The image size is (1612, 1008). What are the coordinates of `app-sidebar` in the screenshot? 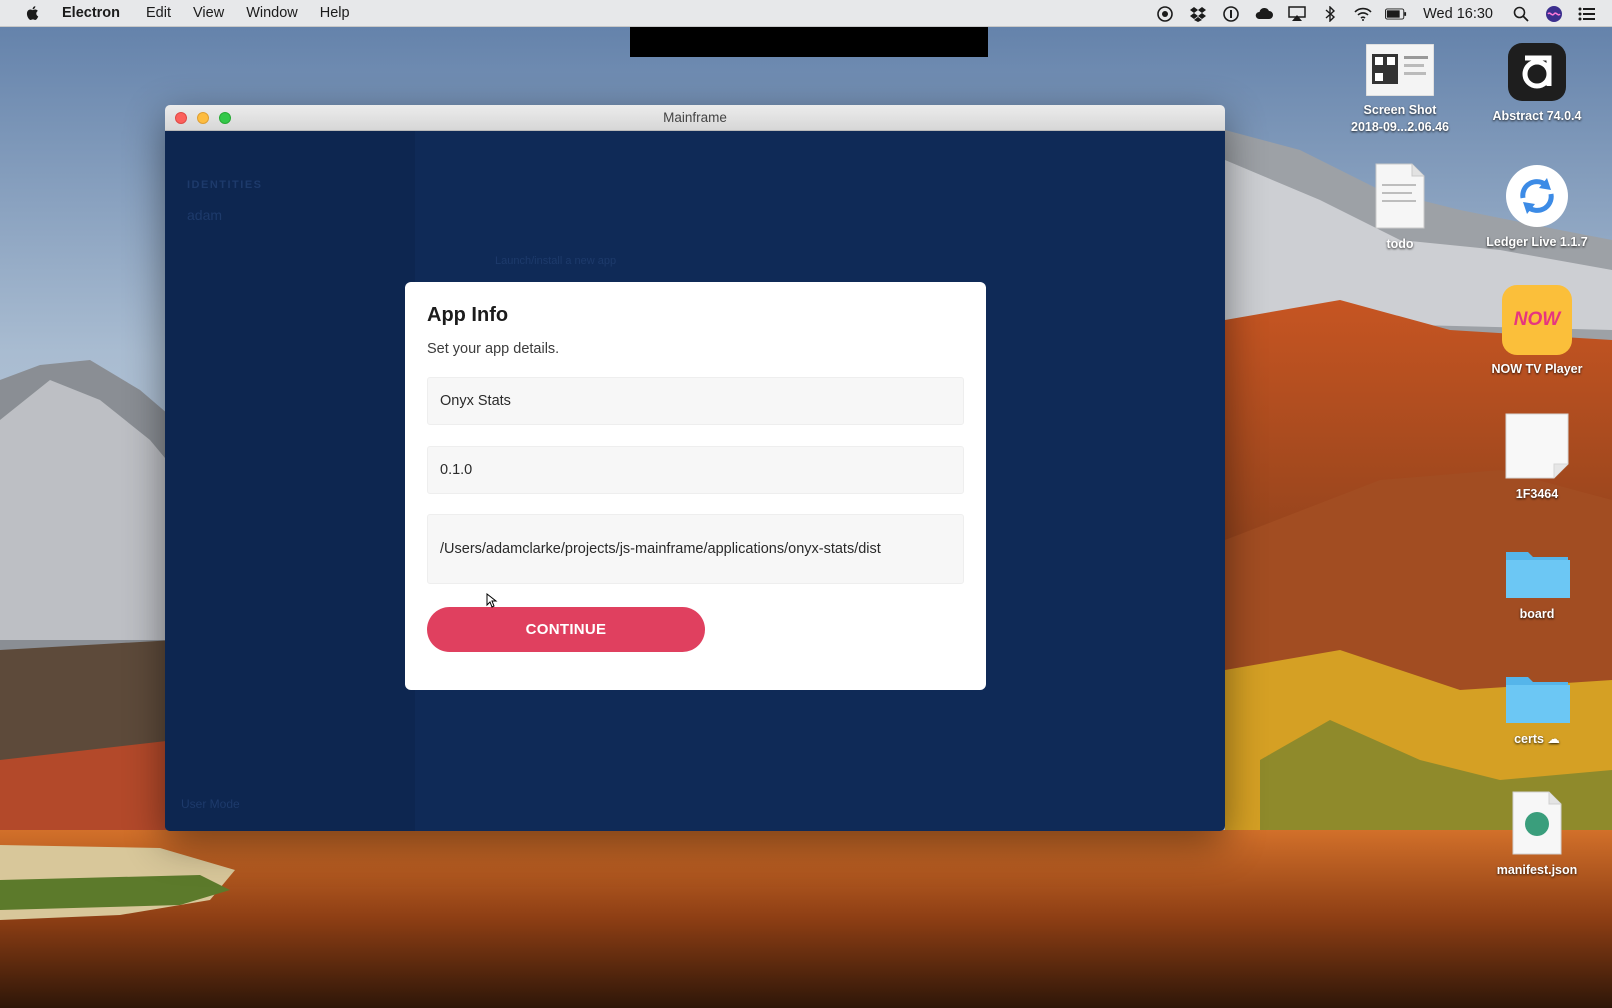 It's located at (290, 481).